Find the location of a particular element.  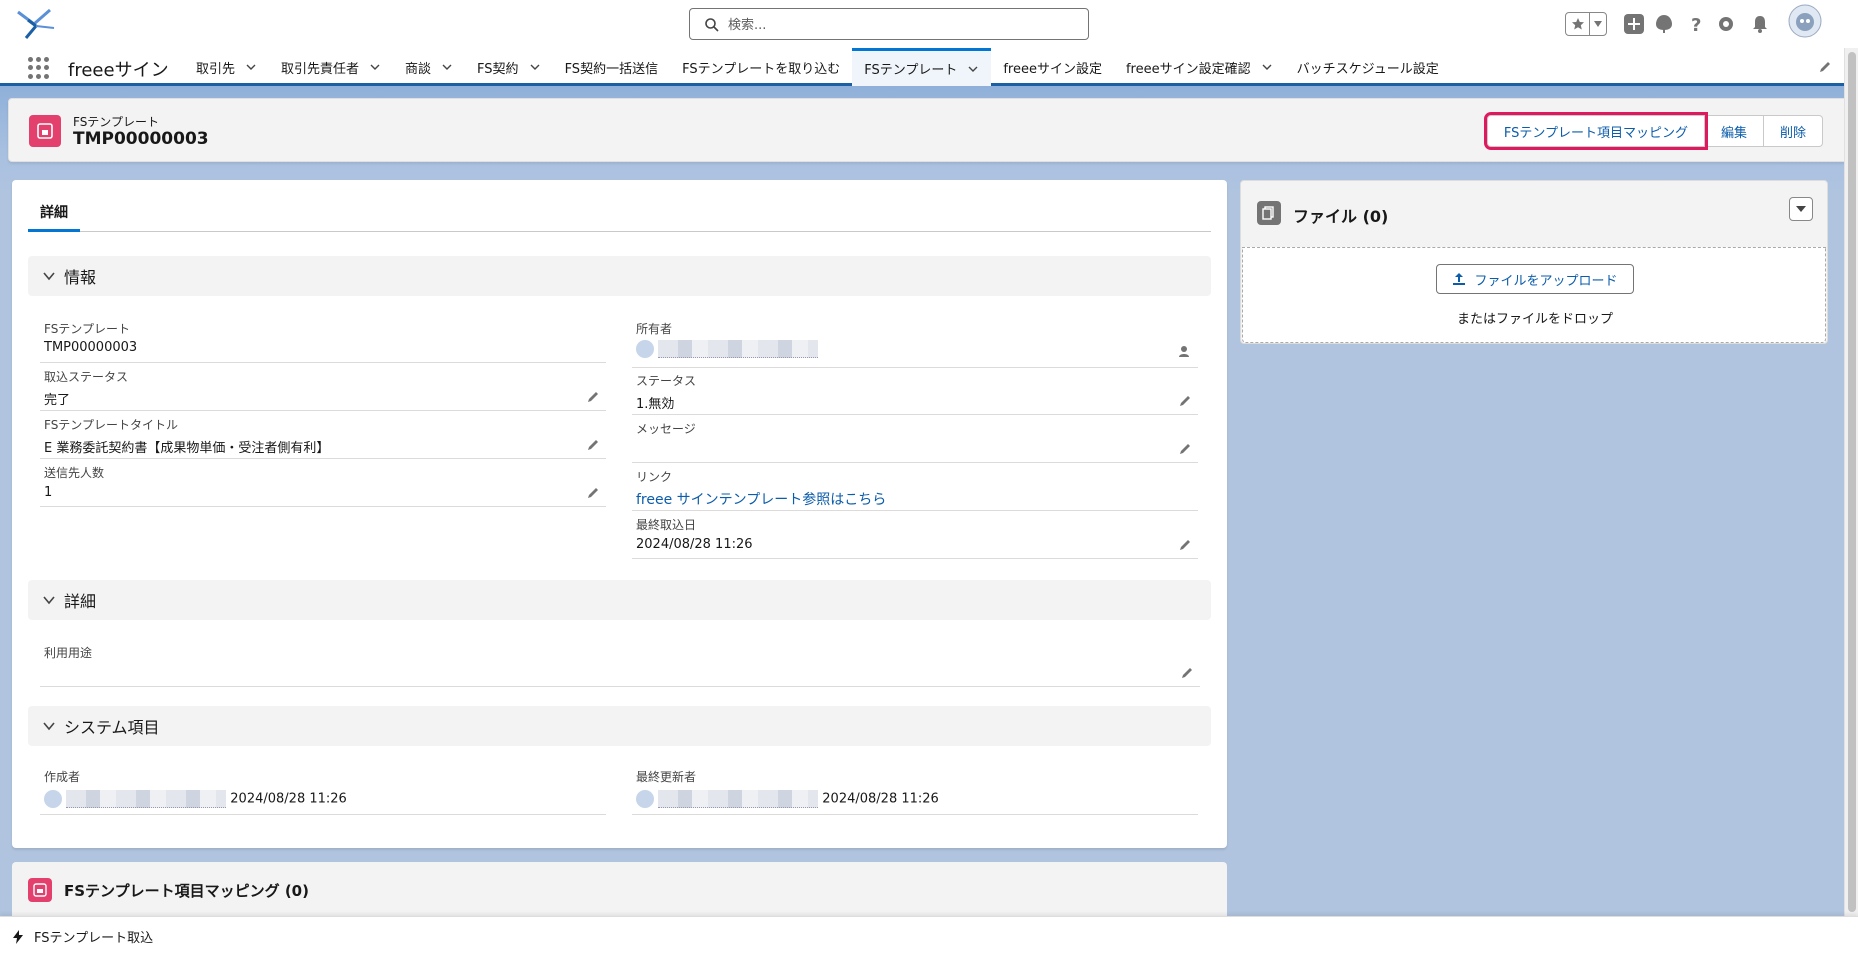

record-type-label: FSテンプレート is located at coordinates (116, 122).